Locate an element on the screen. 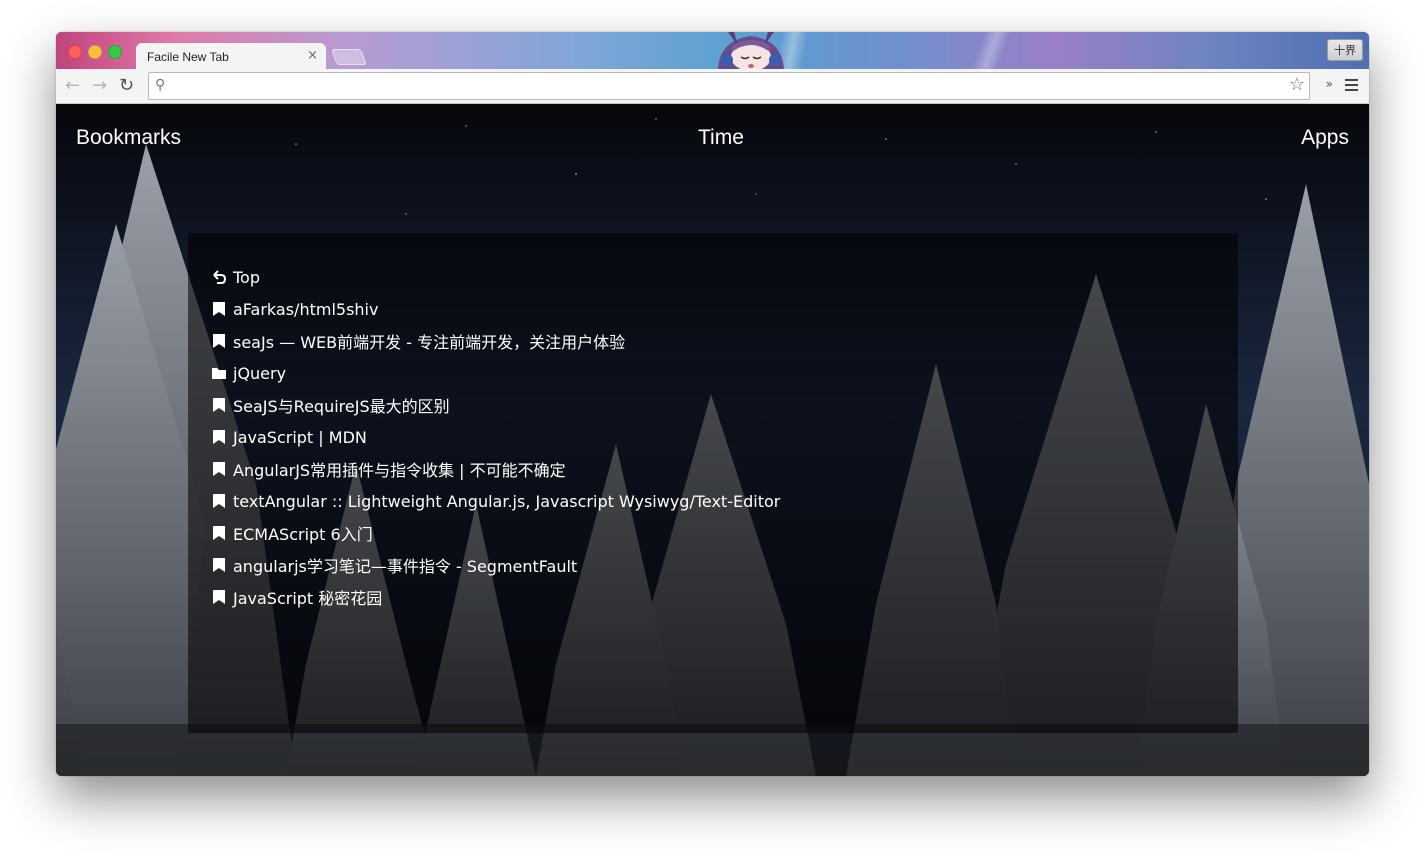 This screenshot has height=856, width=1425. nav-apps-link: Apps is located at coordinates (1325, 138).